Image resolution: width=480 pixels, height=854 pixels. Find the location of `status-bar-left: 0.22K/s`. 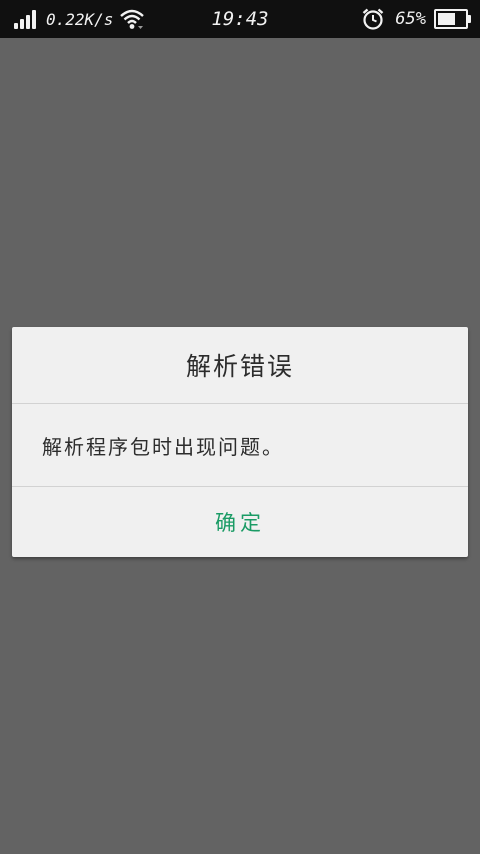

status-bar-left: 0.22K/s is located at coordinates (79, 19).